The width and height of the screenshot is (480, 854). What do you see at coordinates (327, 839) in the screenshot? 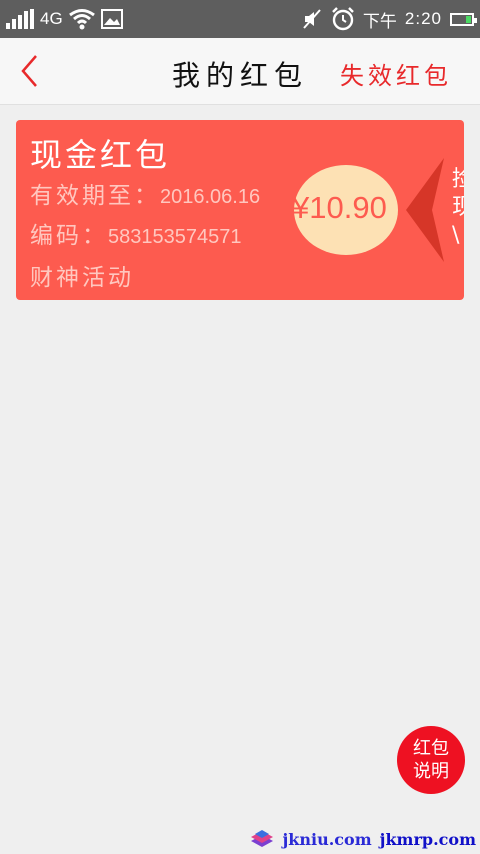
I see `watermark-site1: jkniu.com` at bounding box center [327, 839].